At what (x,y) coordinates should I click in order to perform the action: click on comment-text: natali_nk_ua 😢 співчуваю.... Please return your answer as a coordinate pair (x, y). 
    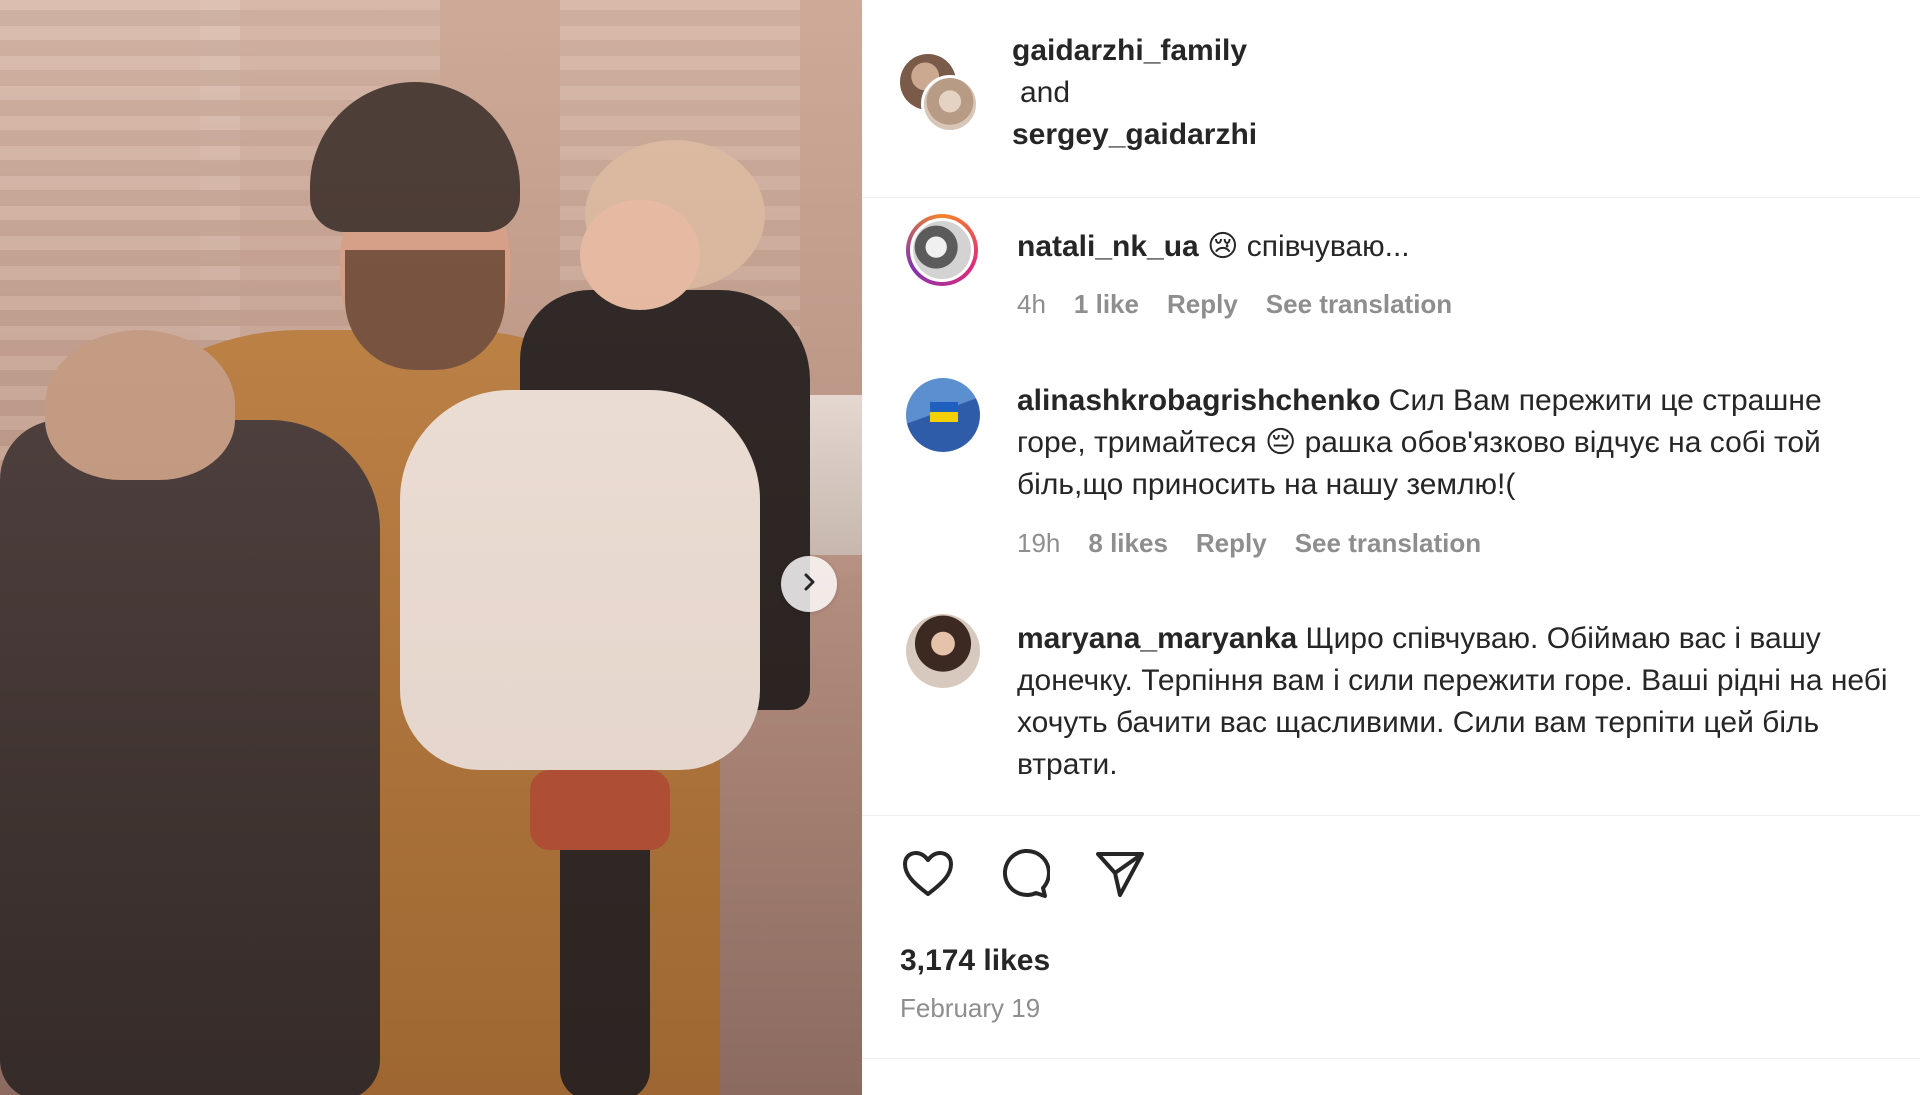
    Looking at the image, I should click on (1457, 247).